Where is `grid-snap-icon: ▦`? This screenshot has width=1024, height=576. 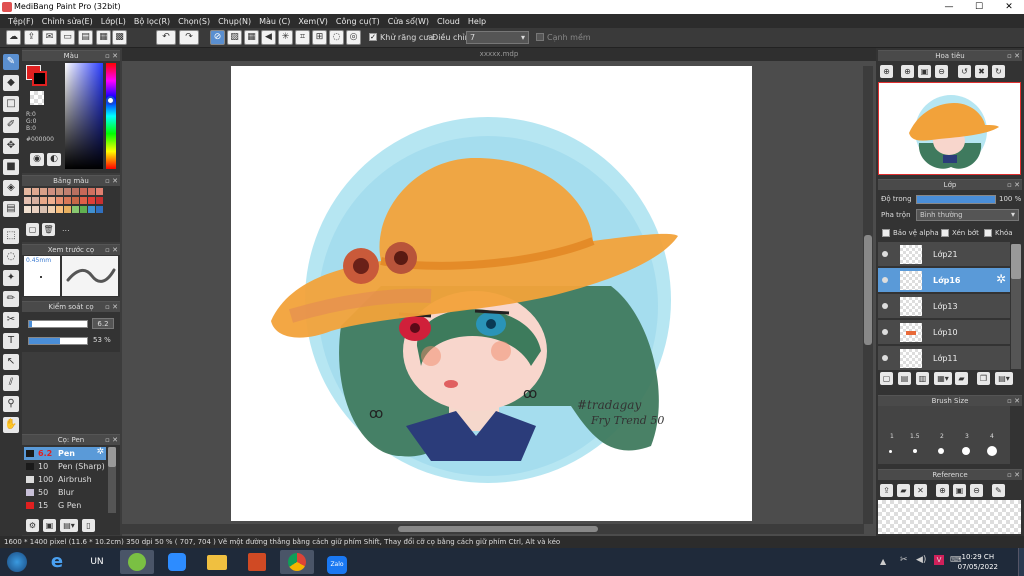 grid-snap-icon: ▦ is located at coordinates (251, 37).